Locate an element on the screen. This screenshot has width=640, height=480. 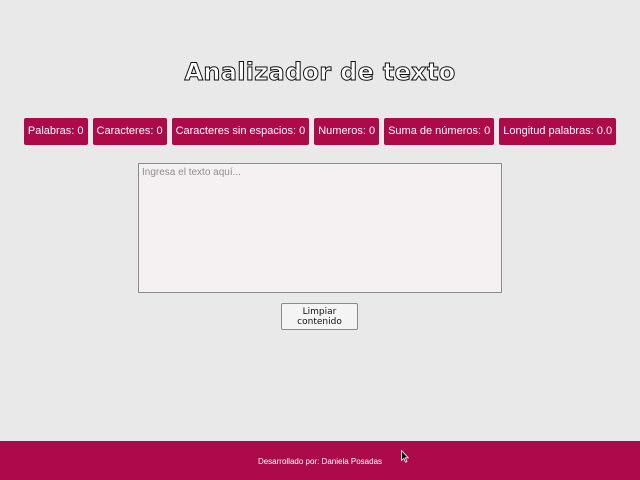
page-title: Analizador de texto is located at coordinates (320, 72).